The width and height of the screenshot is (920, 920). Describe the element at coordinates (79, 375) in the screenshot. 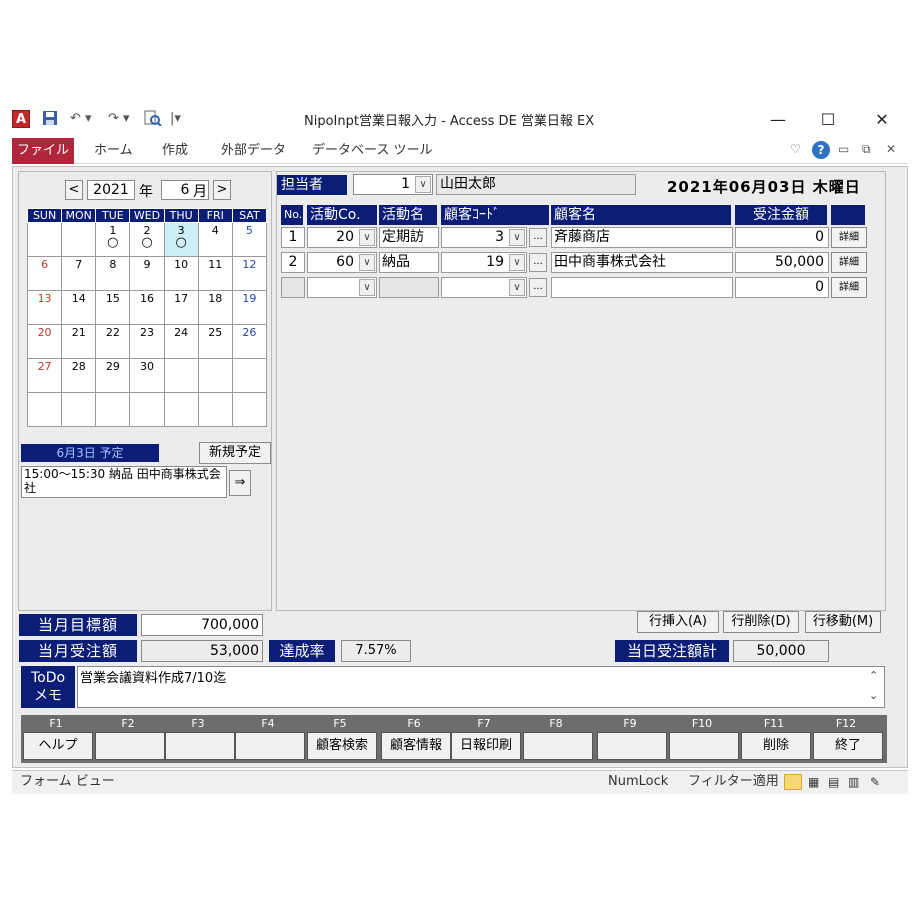

I see `calendar-day: 28` at that location.